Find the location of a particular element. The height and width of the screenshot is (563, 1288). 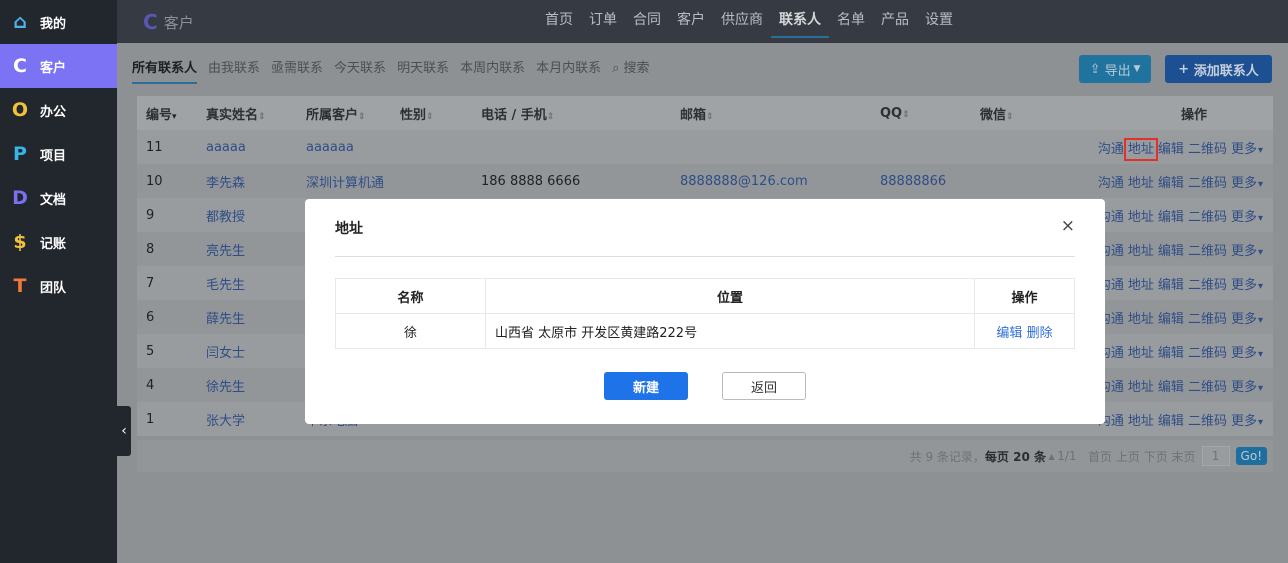

nav-item: 名单 is located at coordinates (851, 19).